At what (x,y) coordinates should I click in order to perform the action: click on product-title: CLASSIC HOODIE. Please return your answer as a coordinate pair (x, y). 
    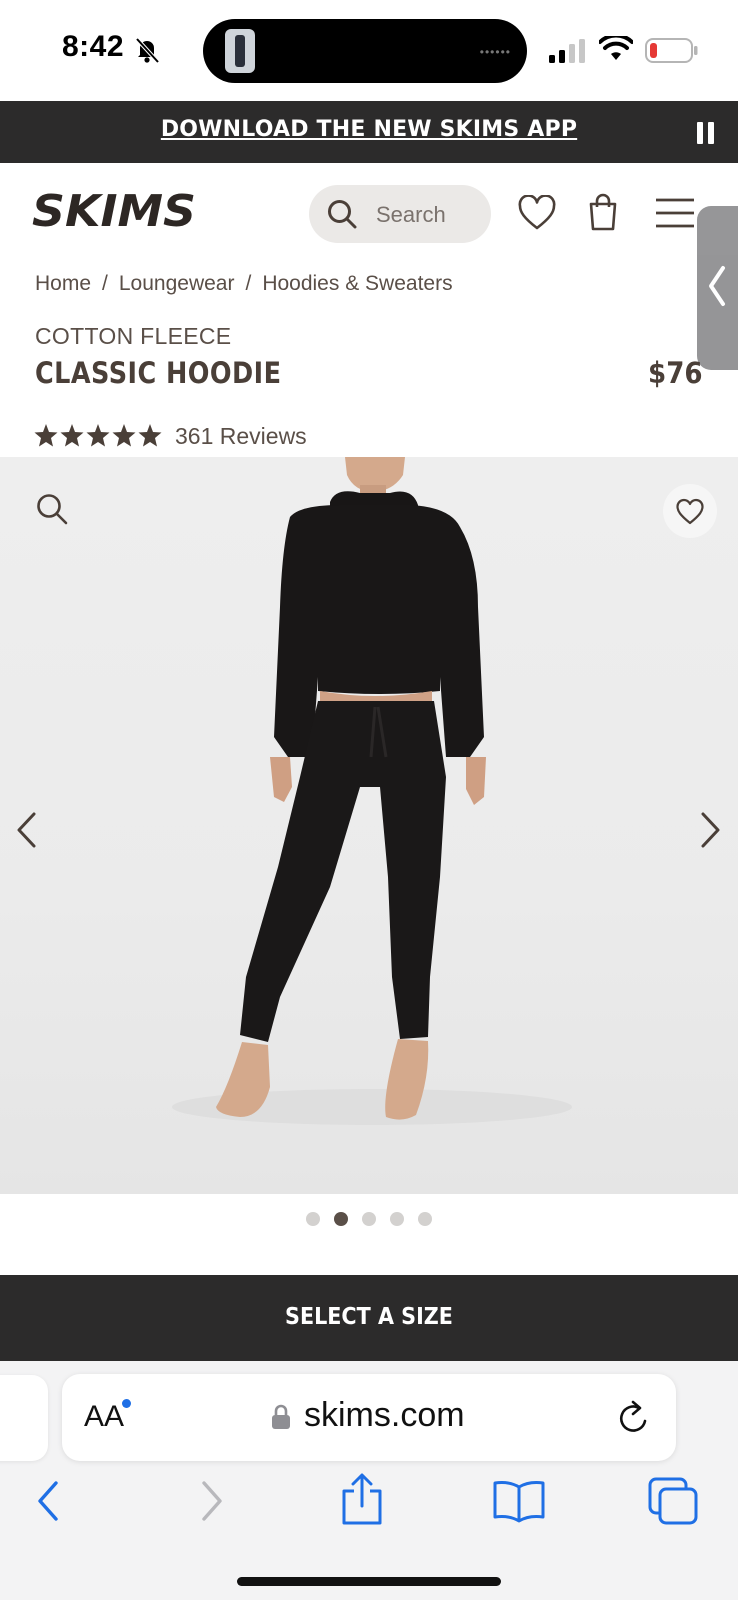
    Looking at the image, I should click on (158, 373).